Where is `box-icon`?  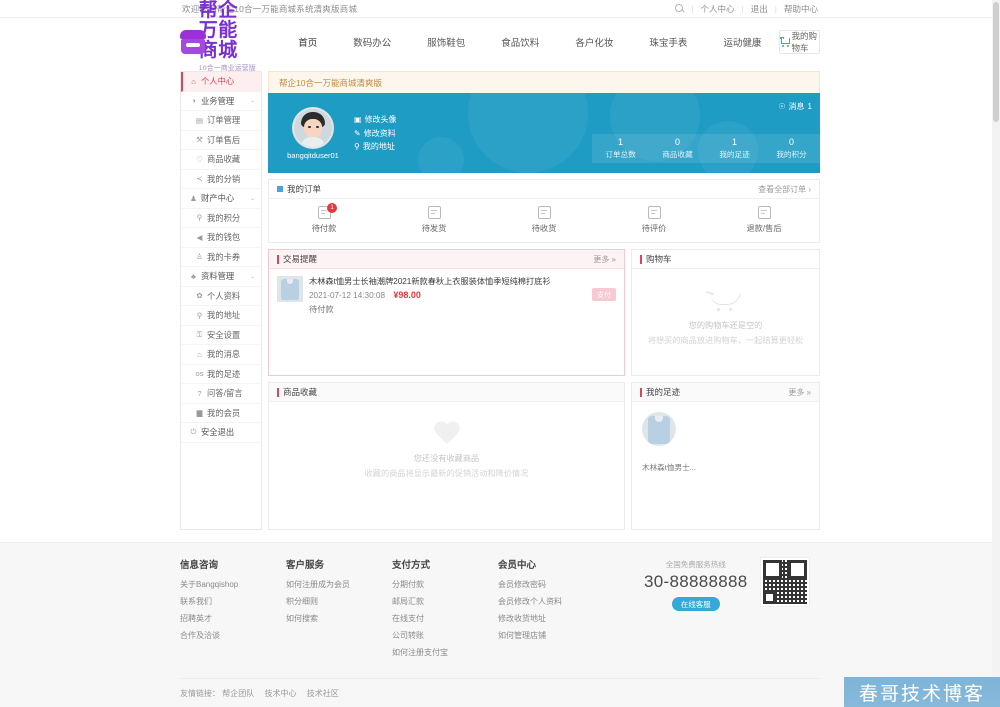
box-icon is located at coordinates (434, 212).